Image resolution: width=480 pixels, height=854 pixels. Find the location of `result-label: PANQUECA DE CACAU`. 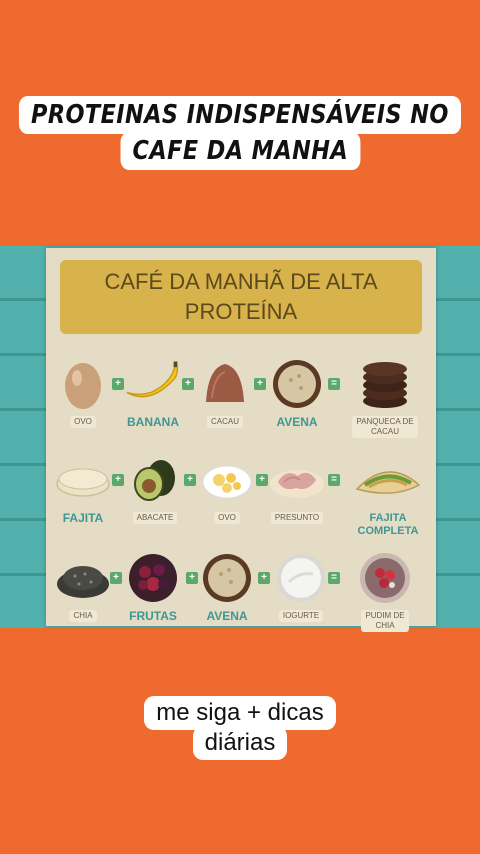

result-label: PANQUECA DE CACAU is located at coordinates (385, 427).